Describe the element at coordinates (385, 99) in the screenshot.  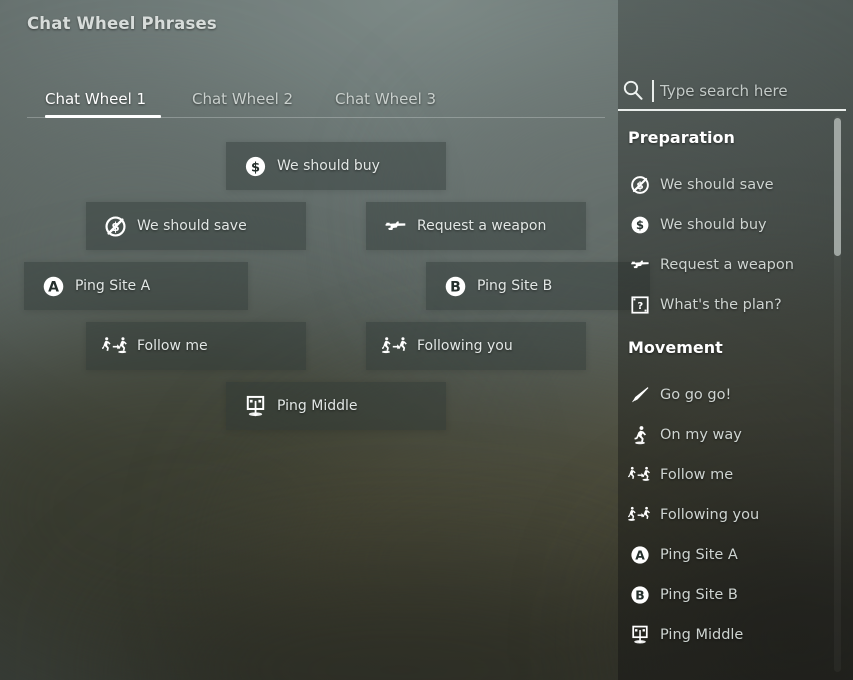
I see `tab-chat-wheel-3: Chat Wheel 3` at that location.